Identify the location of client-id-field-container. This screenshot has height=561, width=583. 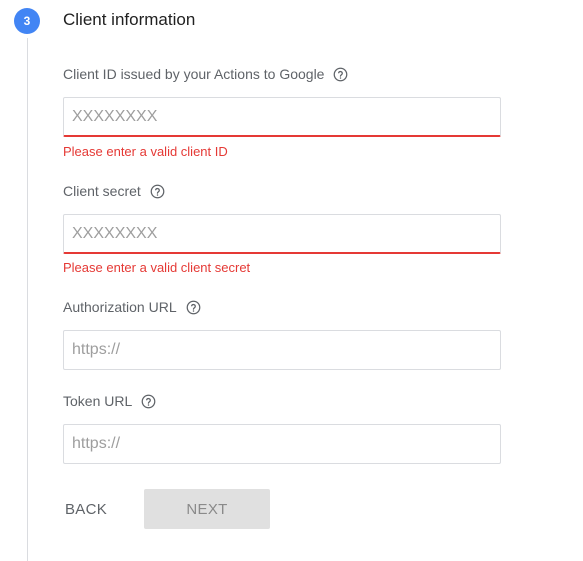
(282, 117).